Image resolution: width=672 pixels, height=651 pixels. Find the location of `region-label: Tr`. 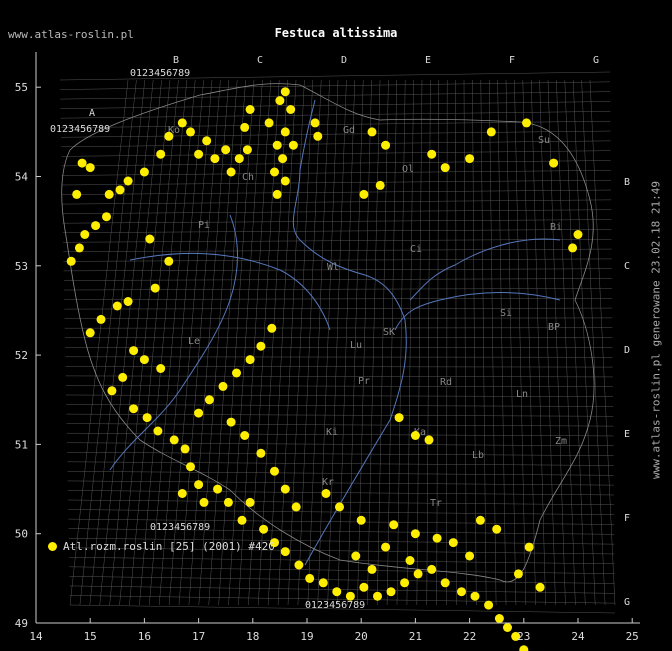

region-label: Tr is located at coordinates (436, 503).